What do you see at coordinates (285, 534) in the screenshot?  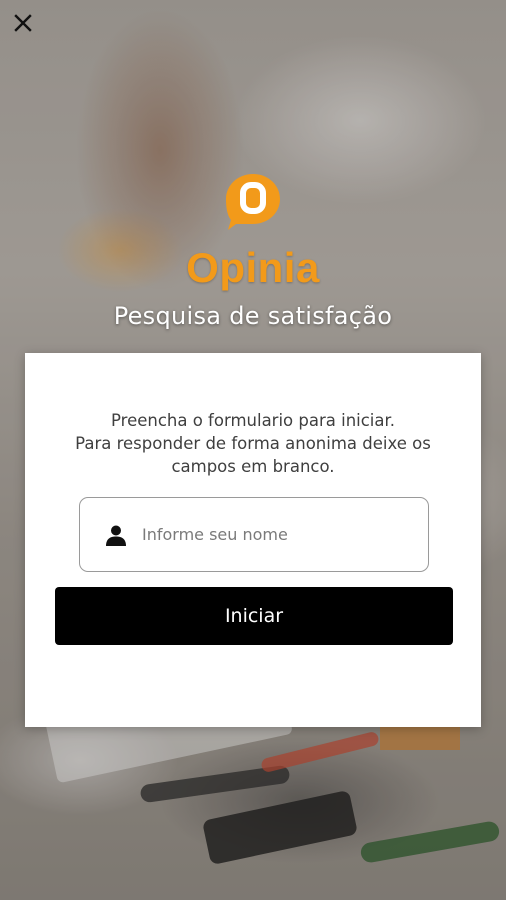 I see `name-input` at bounding box center [285, 534].